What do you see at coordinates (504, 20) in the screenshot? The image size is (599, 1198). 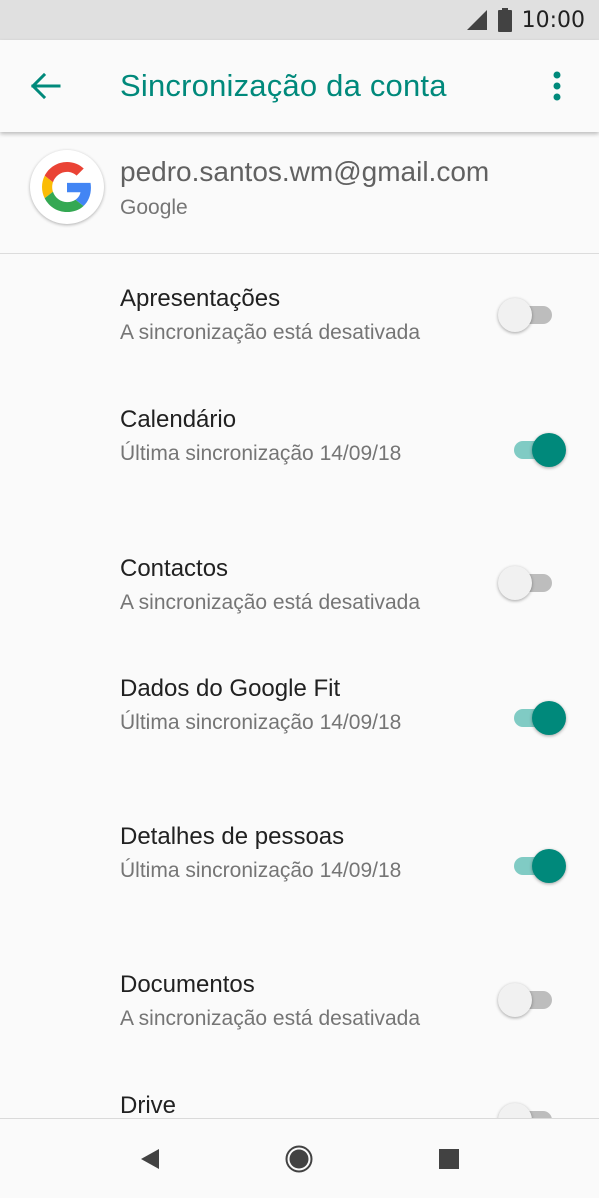 I see `battery-icon` at bounding box center [504, 20].